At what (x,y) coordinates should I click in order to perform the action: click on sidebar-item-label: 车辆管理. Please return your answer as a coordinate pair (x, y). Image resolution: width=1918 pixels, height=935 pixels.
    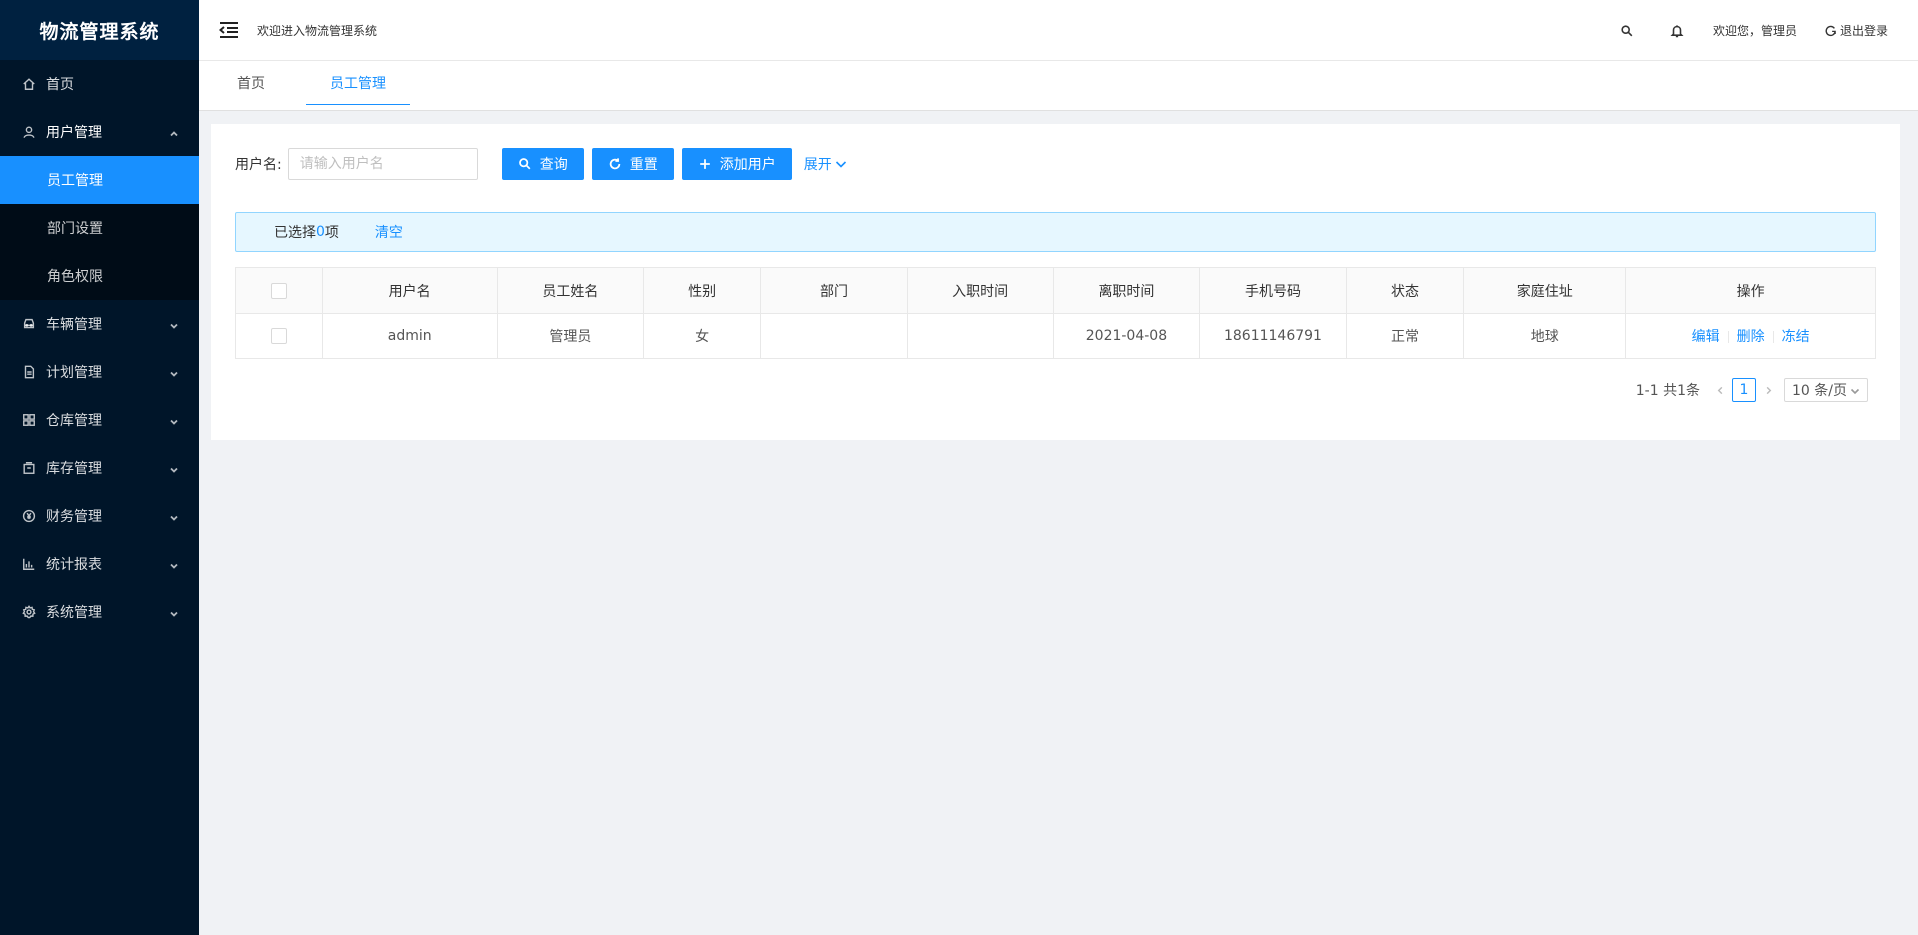
    Looking at the image, I should click on (74, 325).